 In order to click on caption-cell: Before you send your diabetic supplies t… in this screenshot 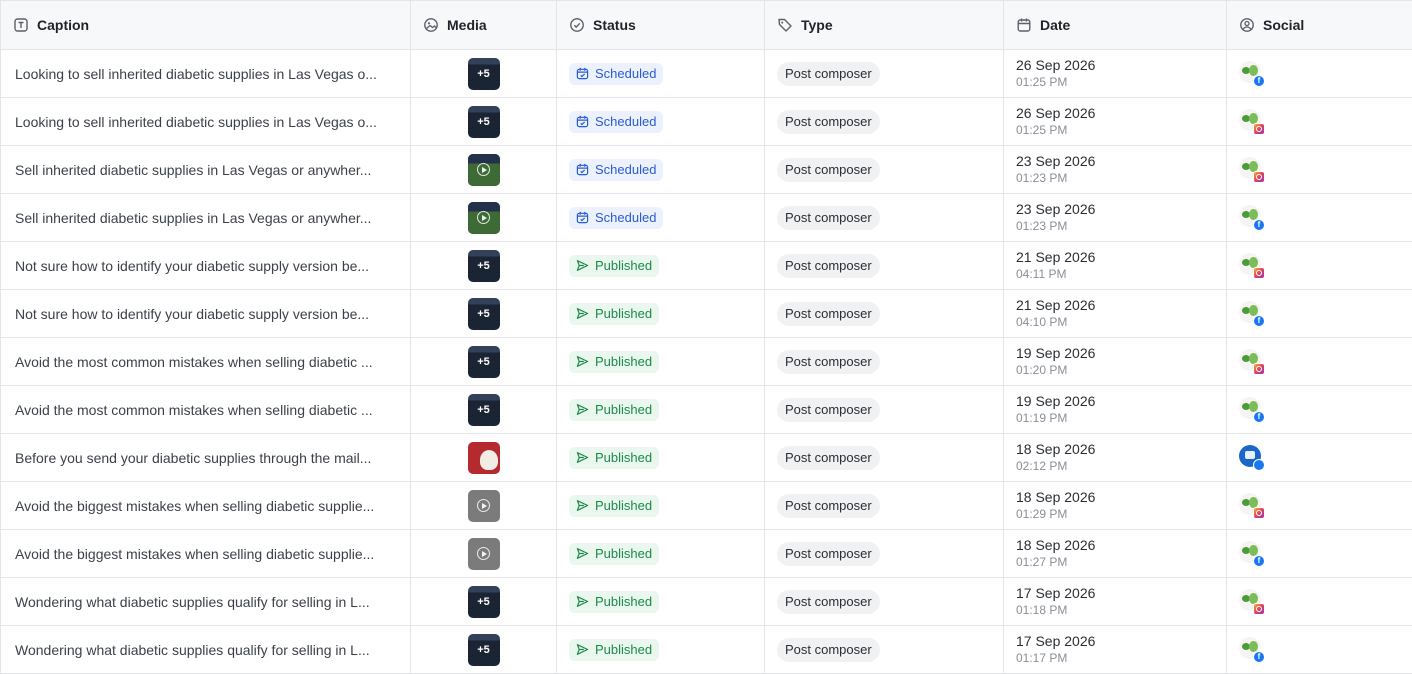, I will do `click(206, 457)`.